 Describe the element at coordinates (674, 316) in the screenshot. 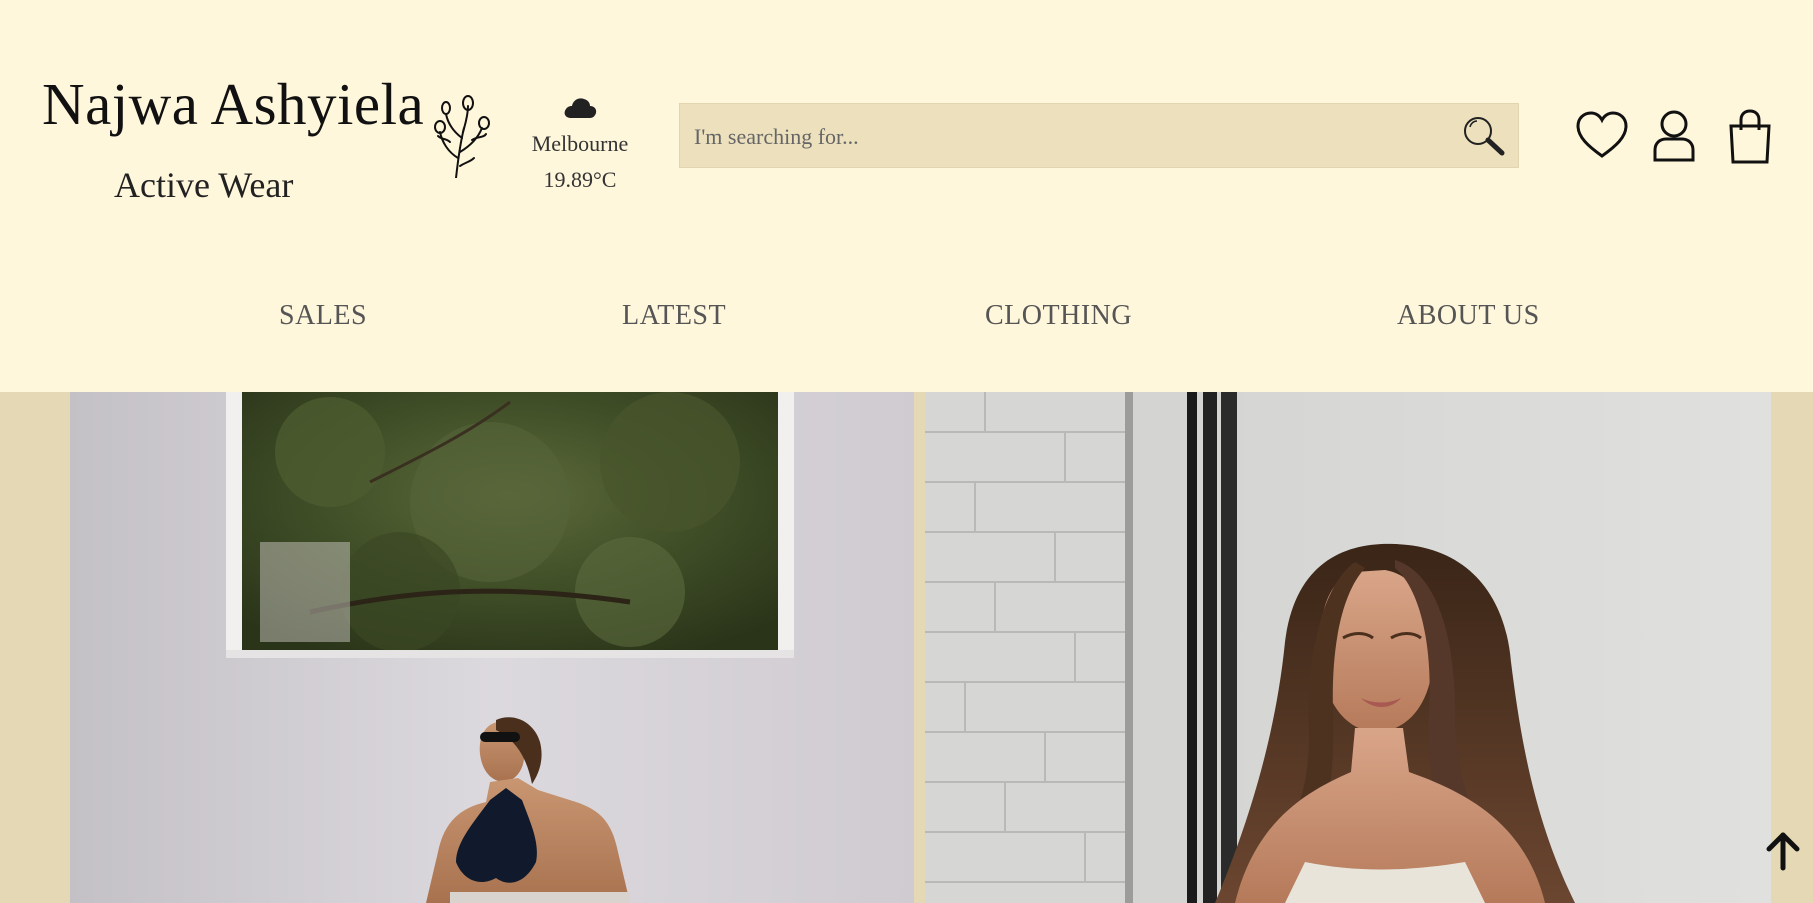

I see `nav-item-latest: LATEST` at that location.